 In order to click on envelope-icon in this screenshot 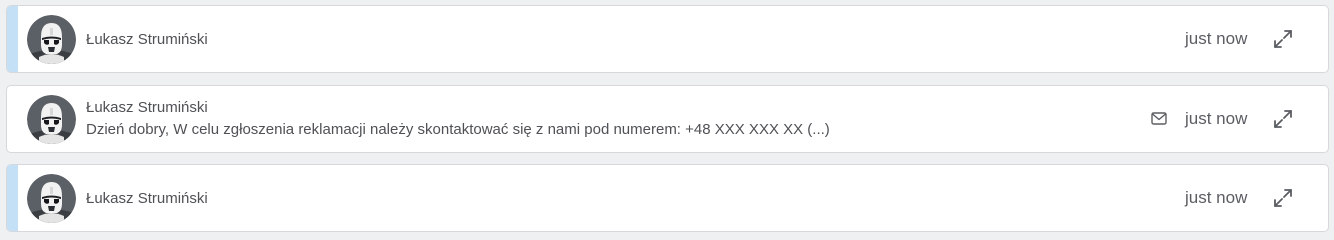, I will do `click(1159, 118)`.